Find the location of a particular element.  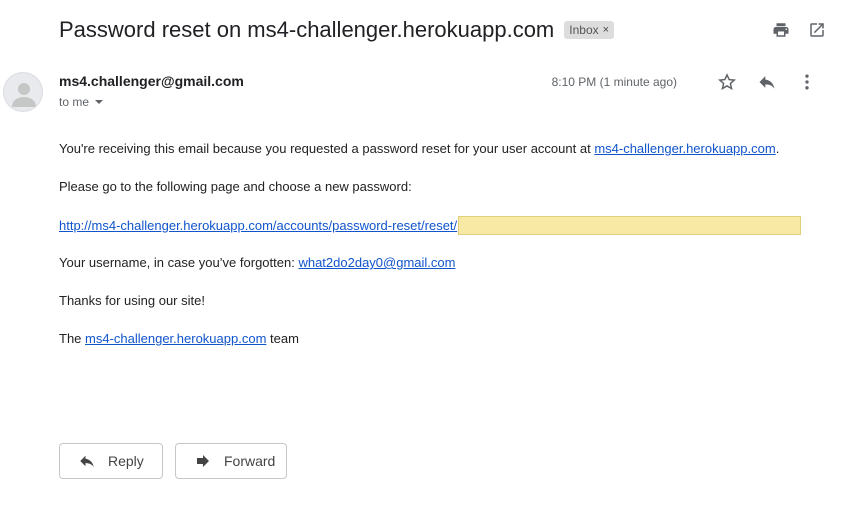

recipient-details-toggle: to me is located at coordinates (151, 102).